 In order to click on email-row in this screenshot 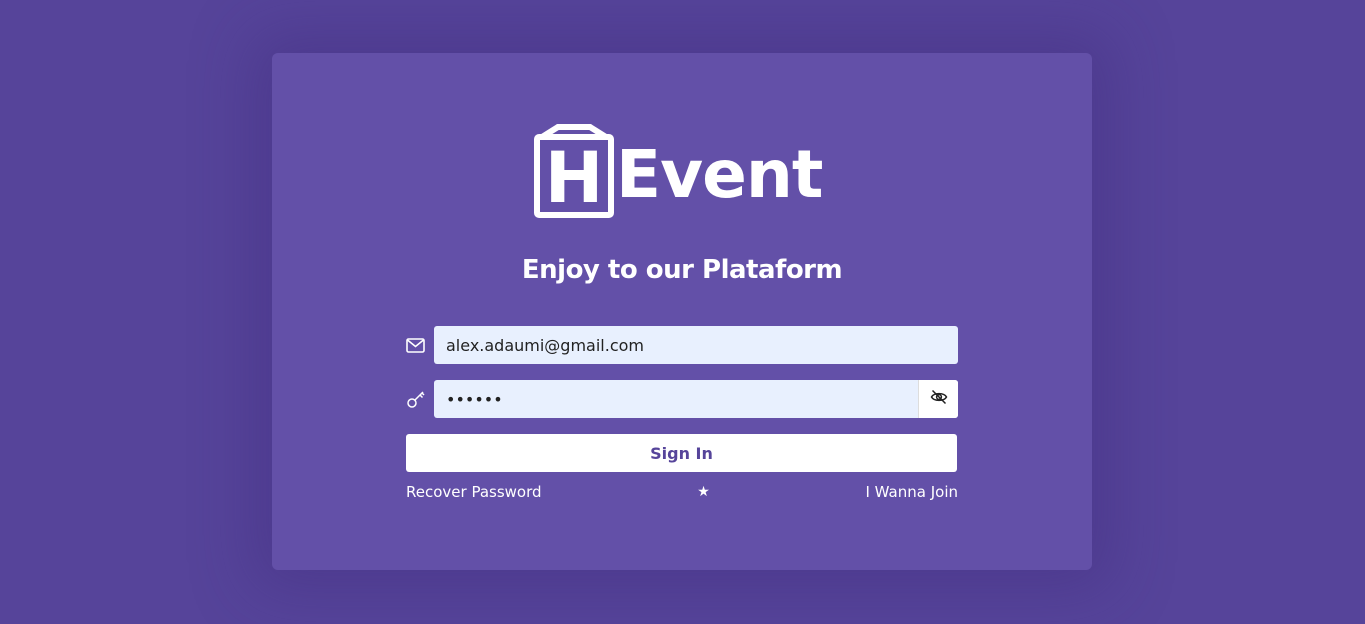, I will do `click(682, 345)`.